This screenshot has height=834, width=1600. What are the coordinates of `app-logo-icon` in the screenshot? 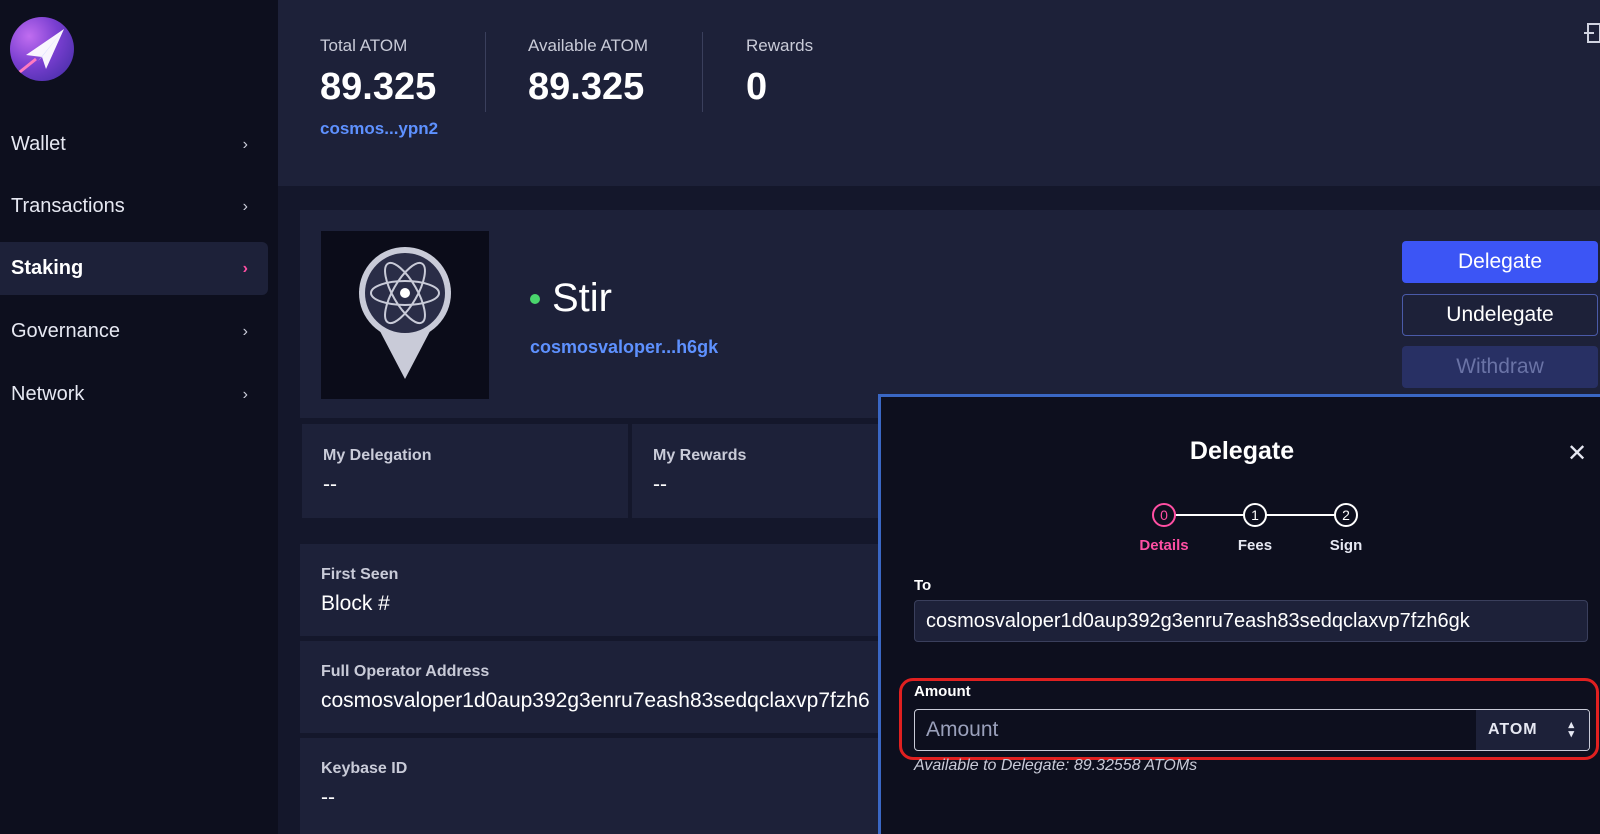 It's located at (42, 49).